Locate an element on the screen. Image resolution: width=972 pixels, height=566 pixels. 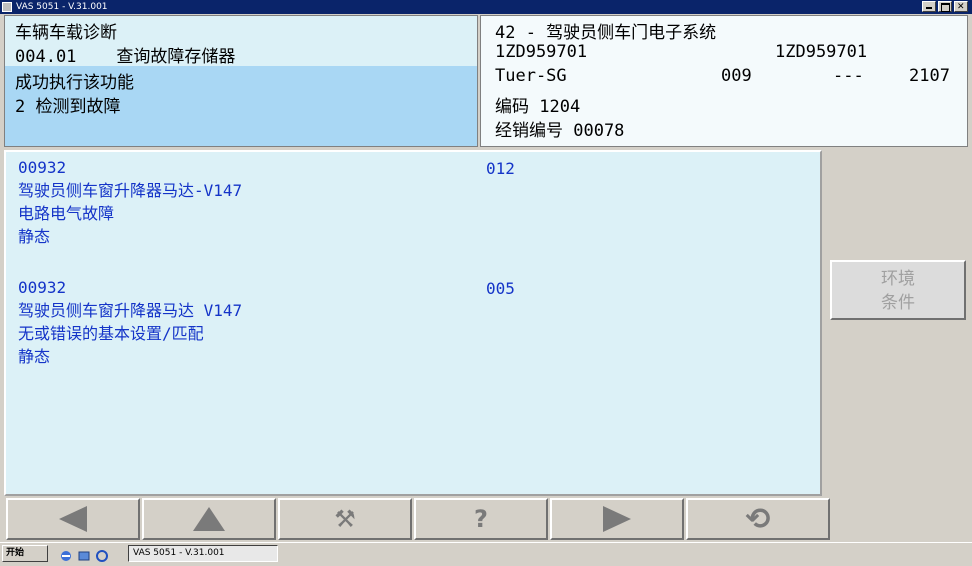
dealer-number: 经销编号 00078 is located at coordinates (560, 131).